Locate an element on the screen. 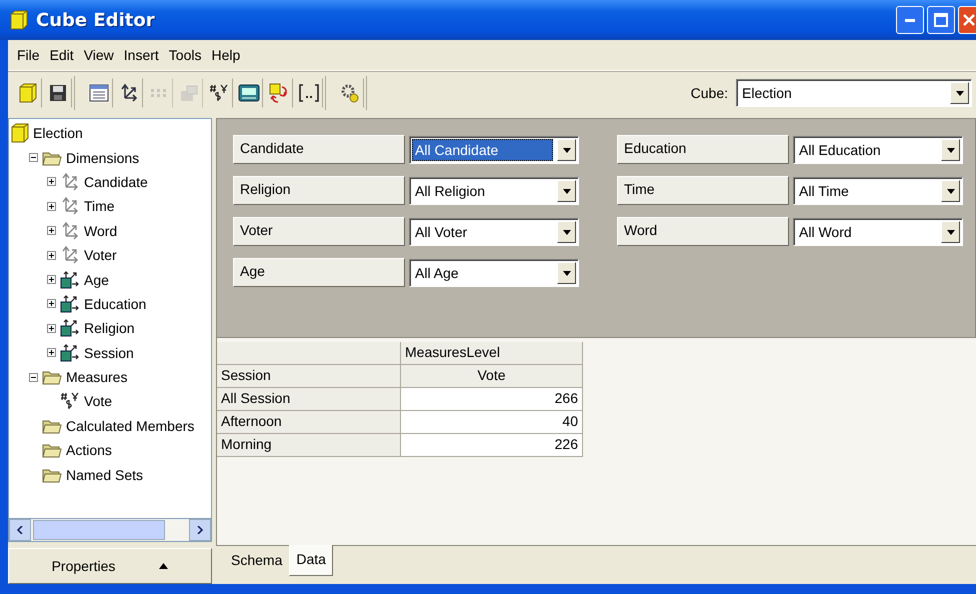  table-cell: 266 is located at coordinates (492, 399).